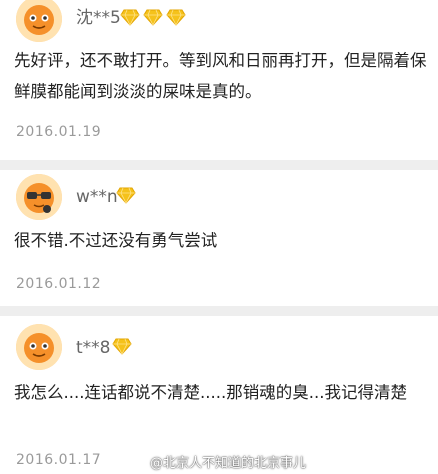  Describe the element at coordinates (93, 348) in the screenshot. I see `username: t**8` at that location.